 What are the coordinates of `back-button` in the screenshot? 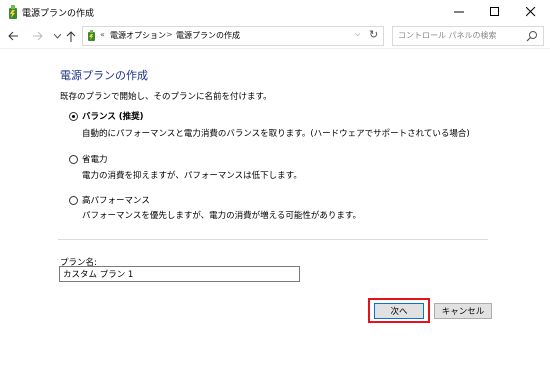 It's located at (13, 36).